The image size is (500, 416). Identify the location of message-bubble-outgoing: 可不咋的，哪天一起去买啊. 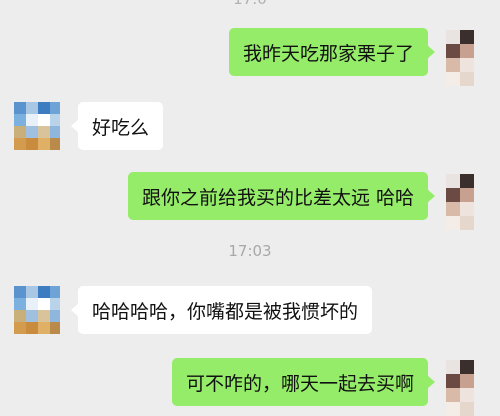
(303, 382).